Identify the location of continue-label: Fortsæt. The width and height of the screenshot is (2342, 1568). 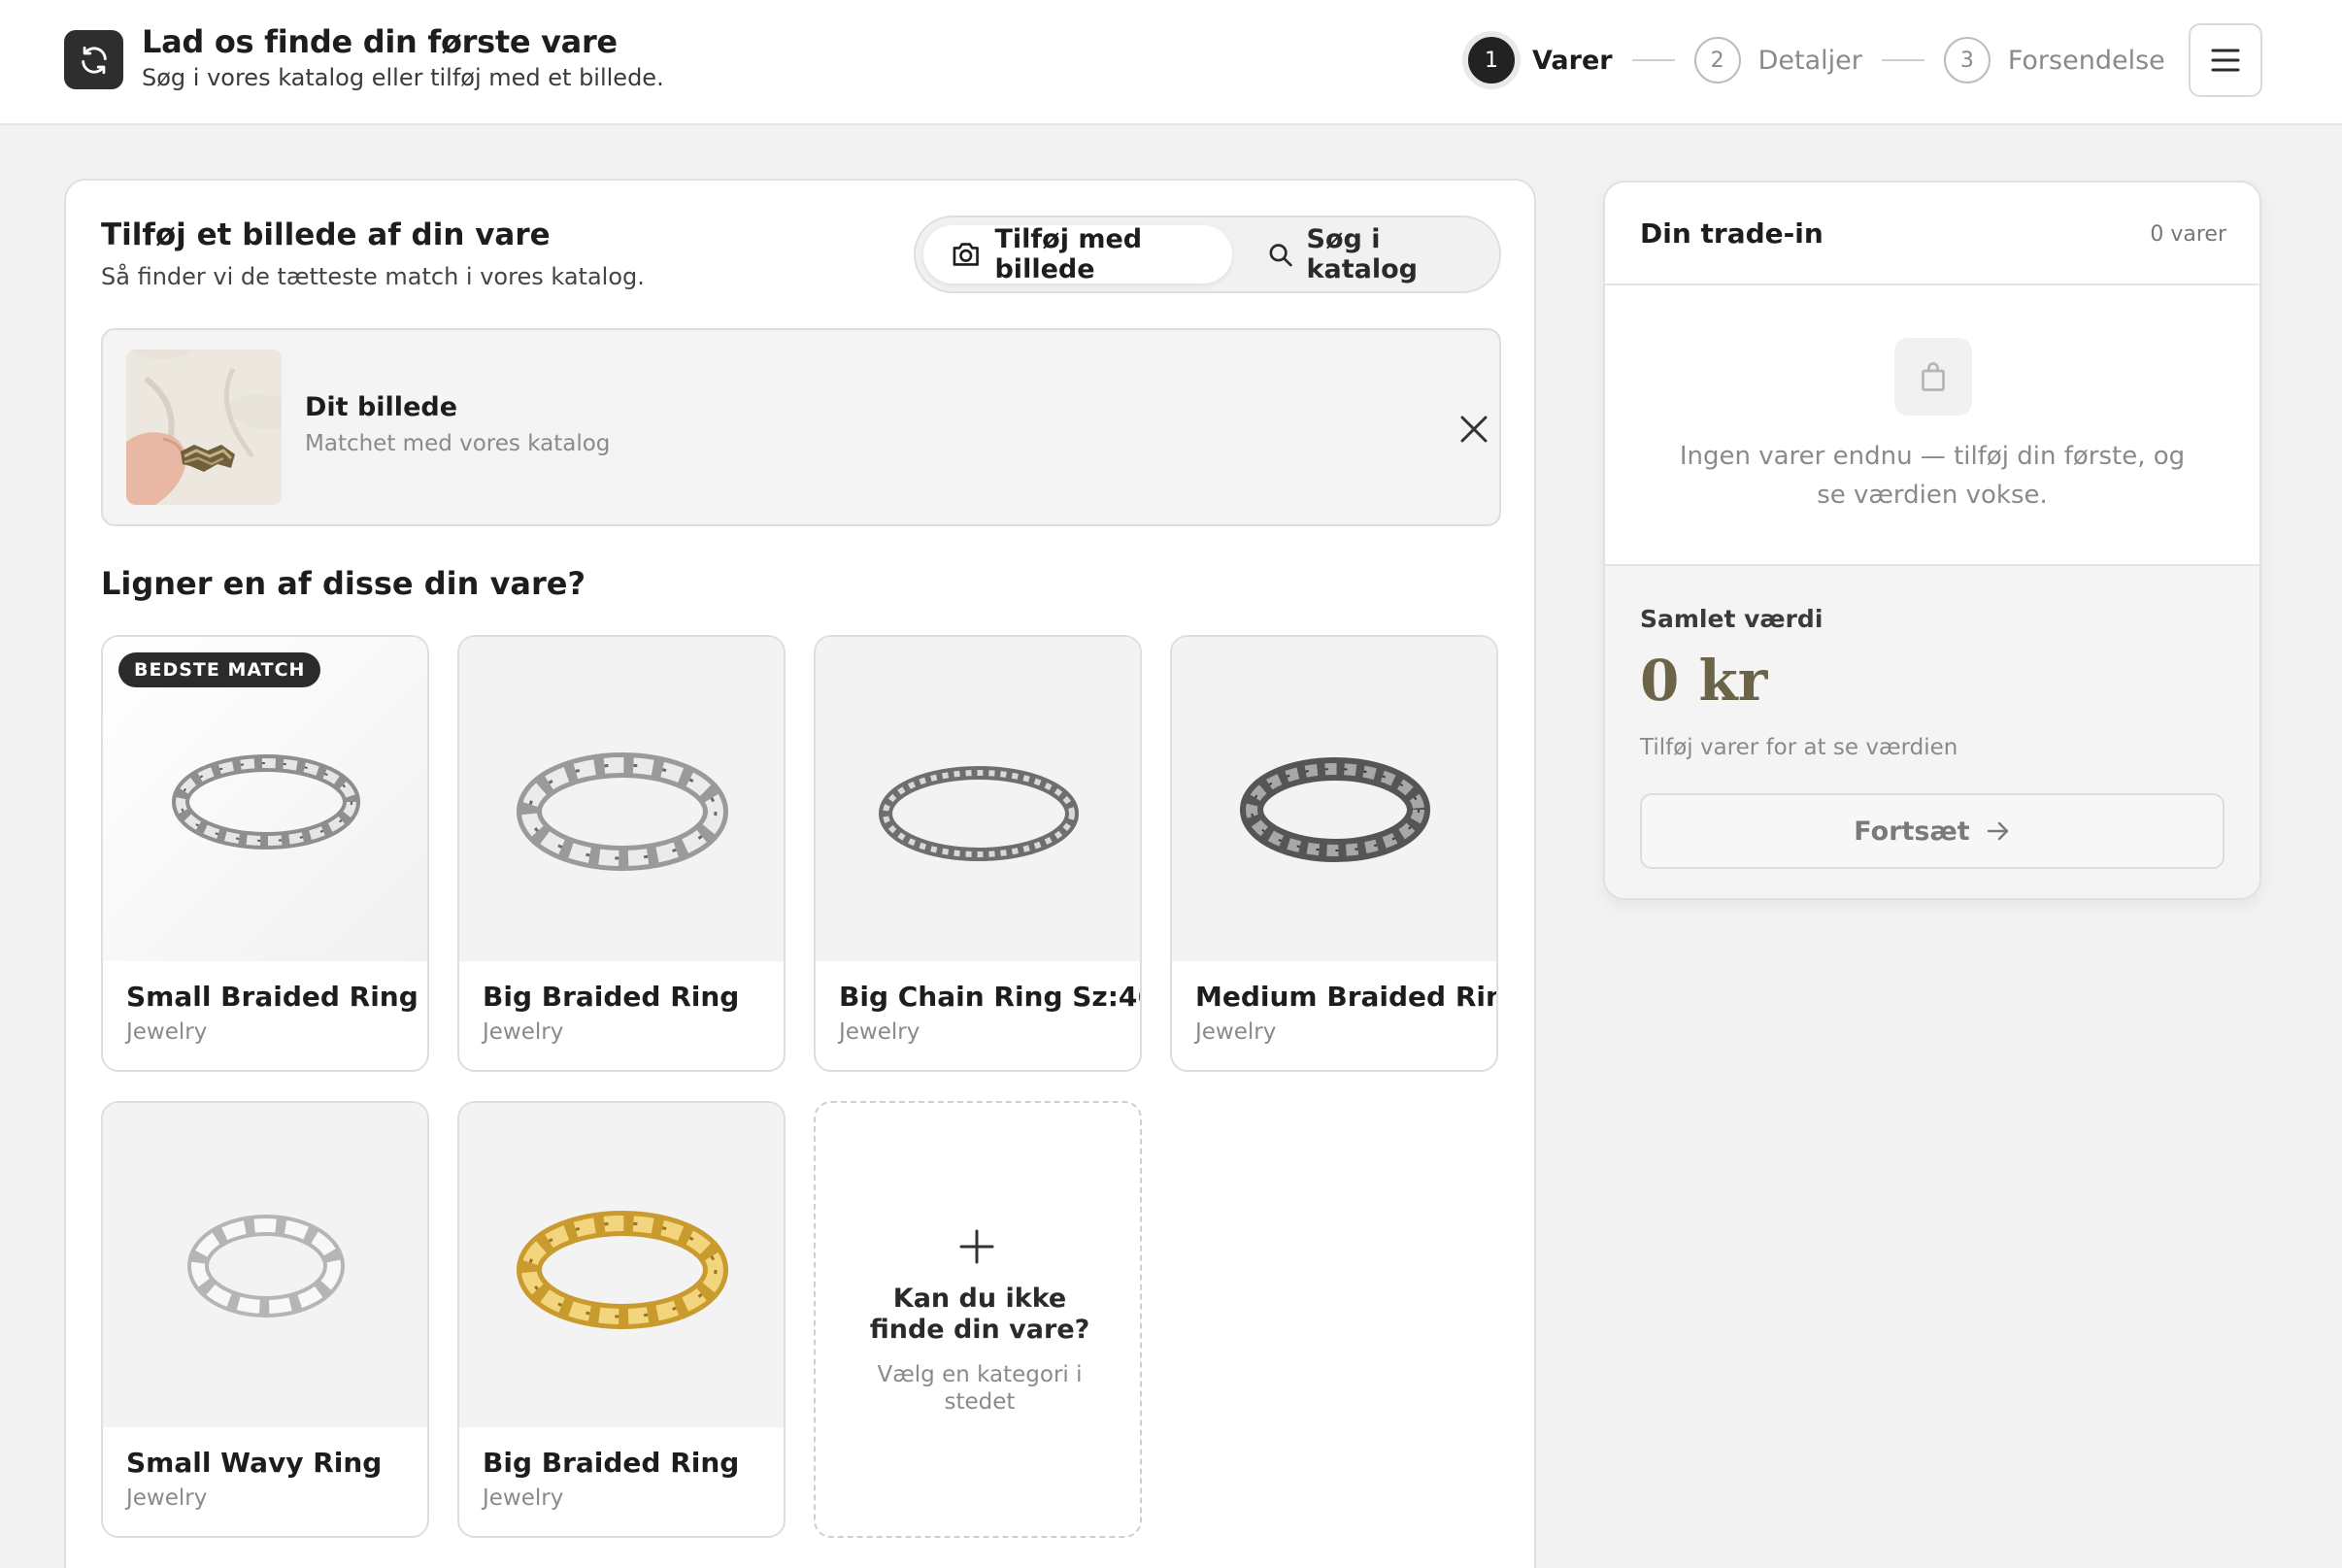
(1912, 831).